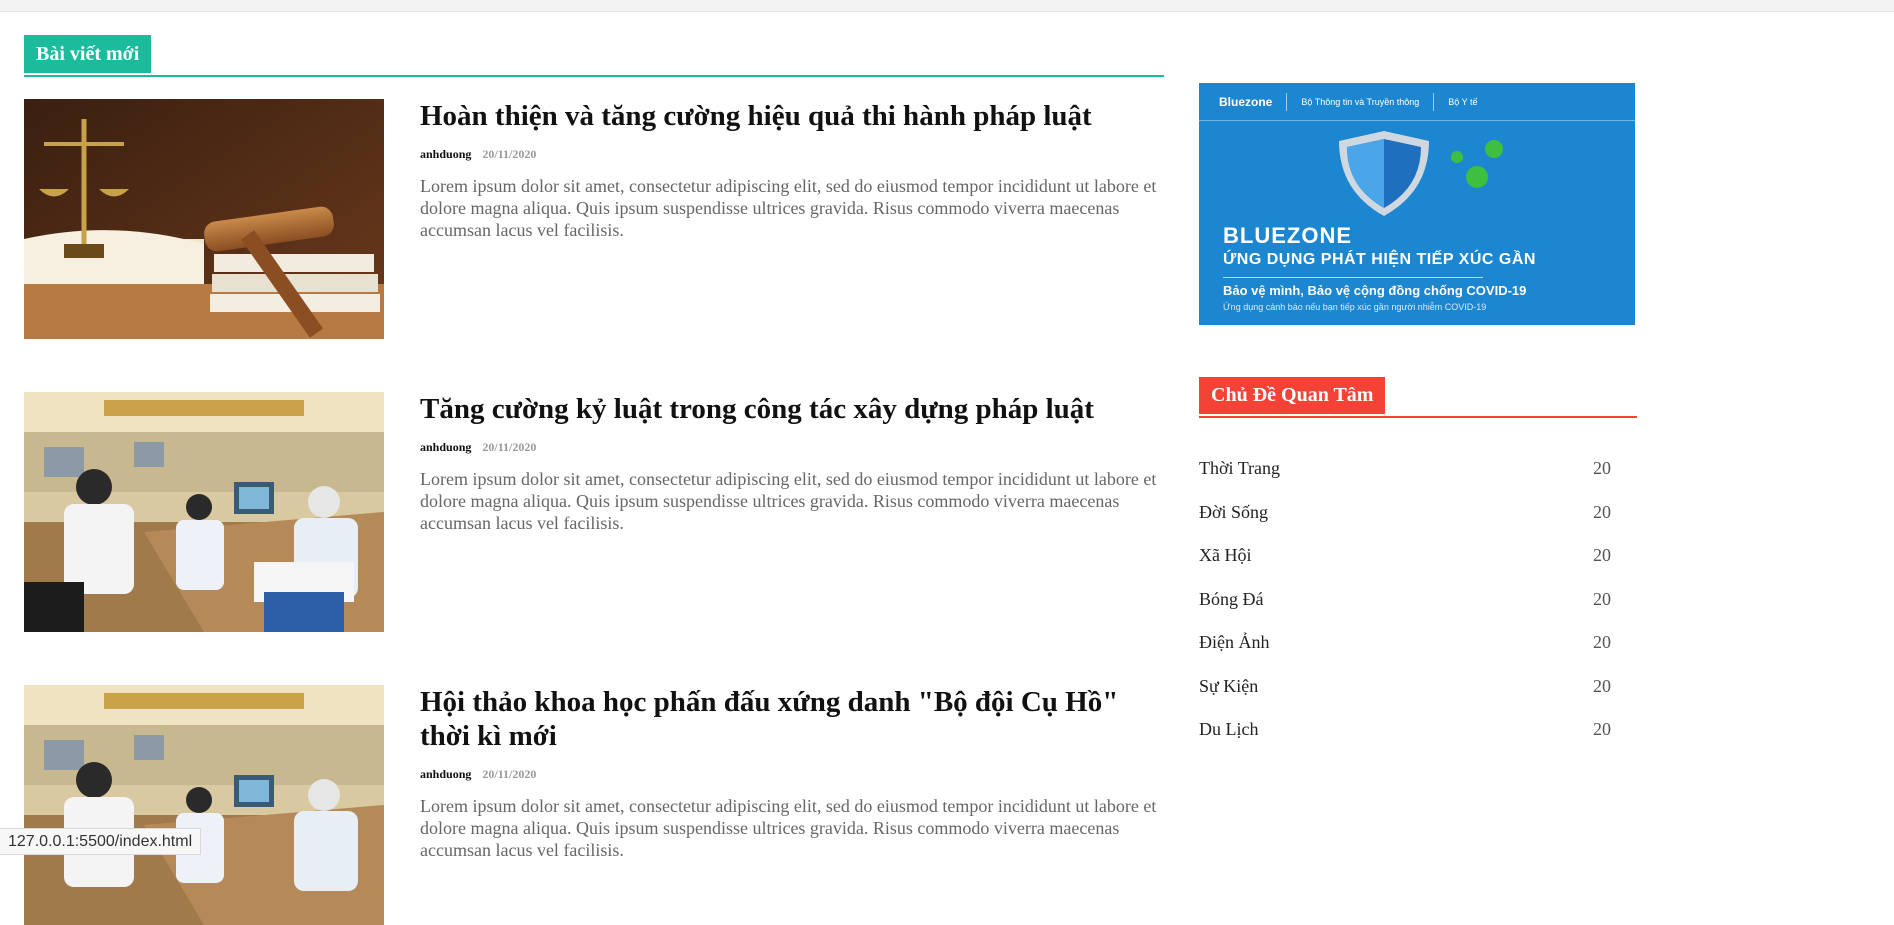 The height and width of the screenshot is (925, 1894). I want to click on topic-item: Đời Sống 20, so click(1405, 524).